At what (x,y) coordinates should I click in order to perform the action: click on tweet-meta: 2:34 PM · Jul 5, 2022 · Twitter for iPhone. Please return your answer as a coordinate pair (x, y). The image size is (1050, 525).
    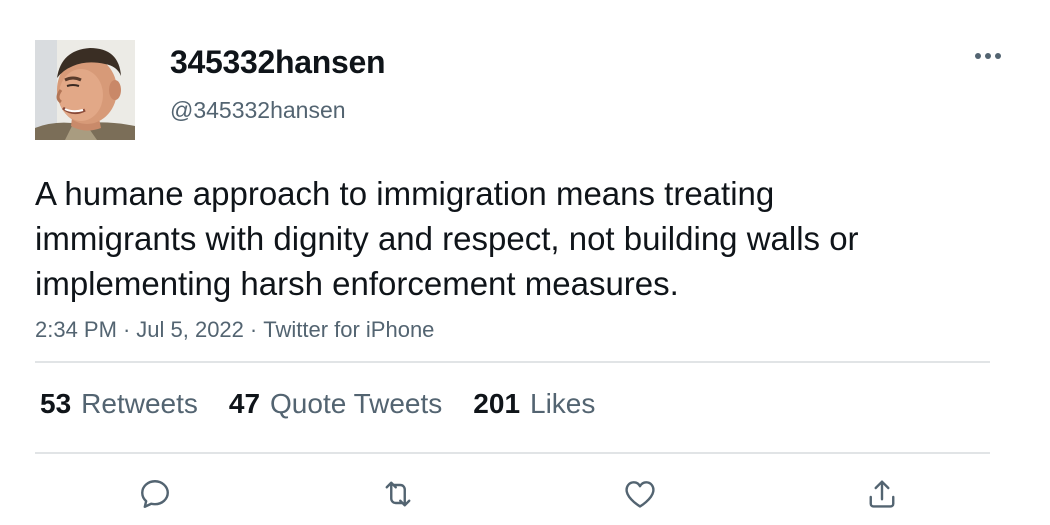
    Looking at the image, I should click on (234, 330).